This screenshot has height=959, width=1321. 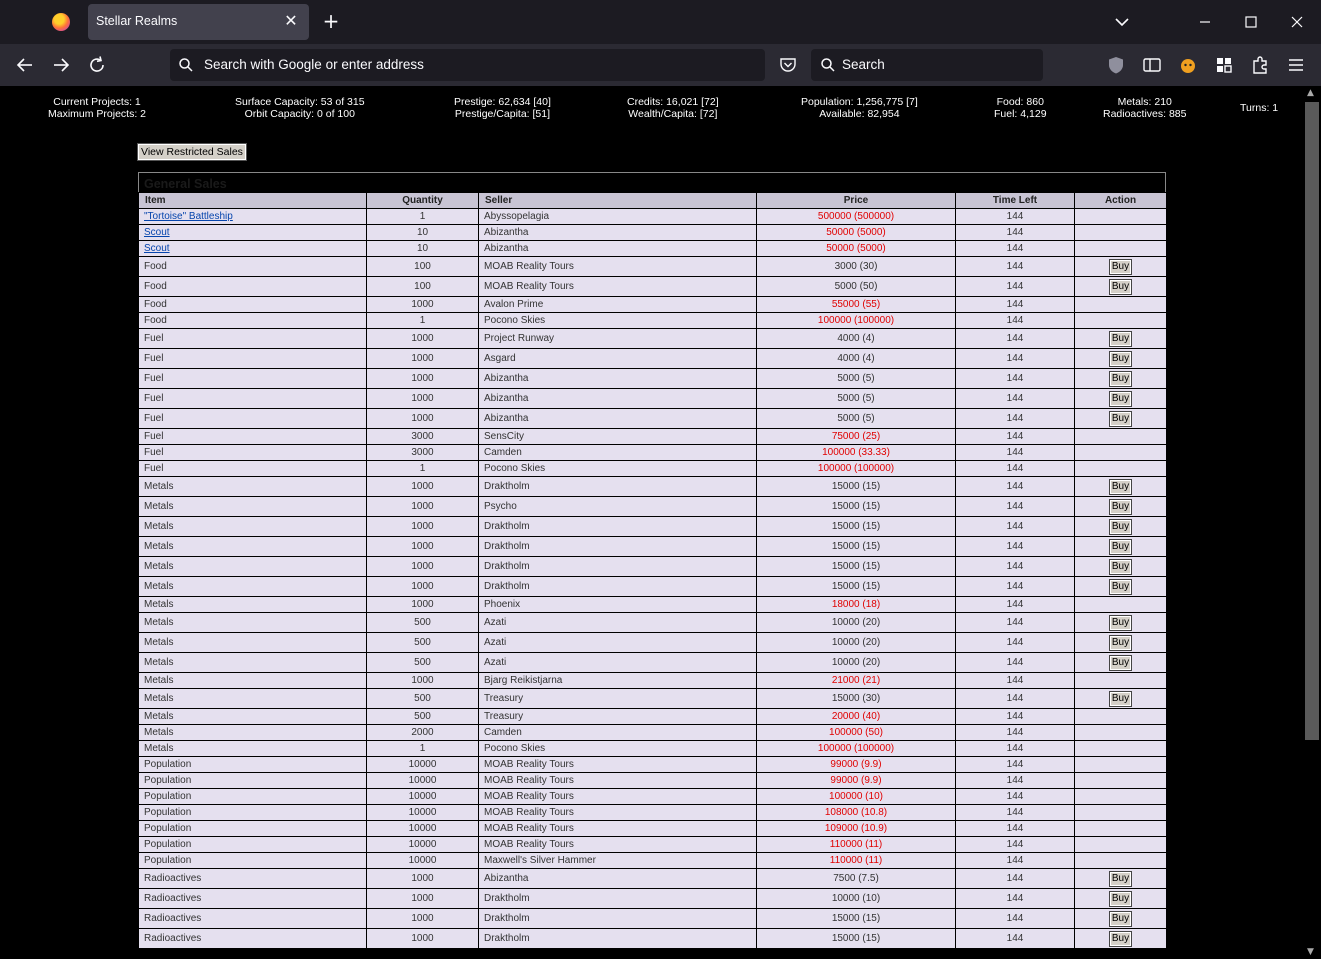 I want to click on close-window-icon, so click(x=1297, y=22).